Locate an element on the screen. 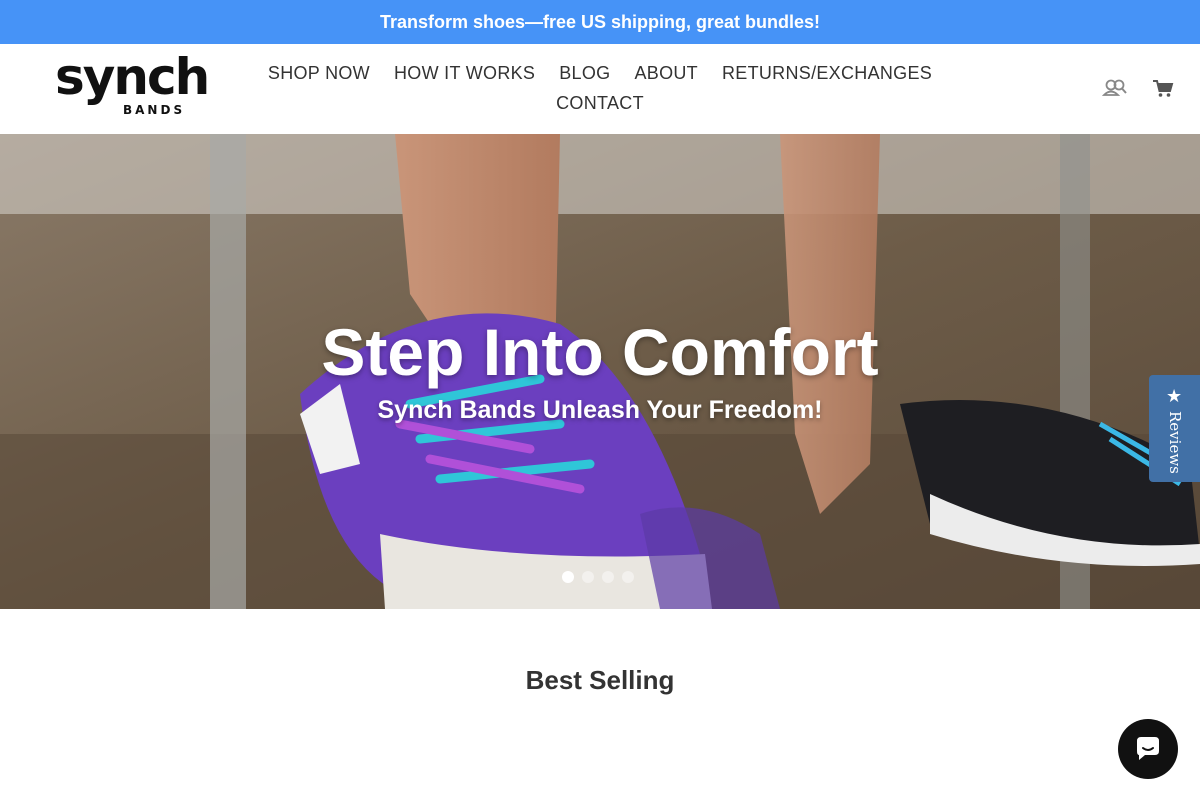 Image resolution: width=1200 pixels, height=800 pixels. nav-shop-now: SHOP NOW is located at coordinates (319, 73).